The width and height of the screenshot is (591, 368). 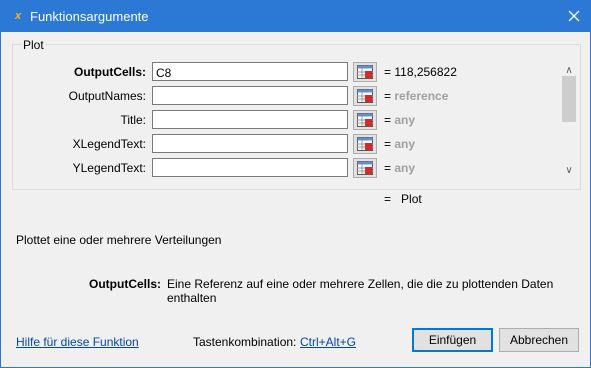 I want to click on outputnames-reference-button, so click(x=365, y=96).